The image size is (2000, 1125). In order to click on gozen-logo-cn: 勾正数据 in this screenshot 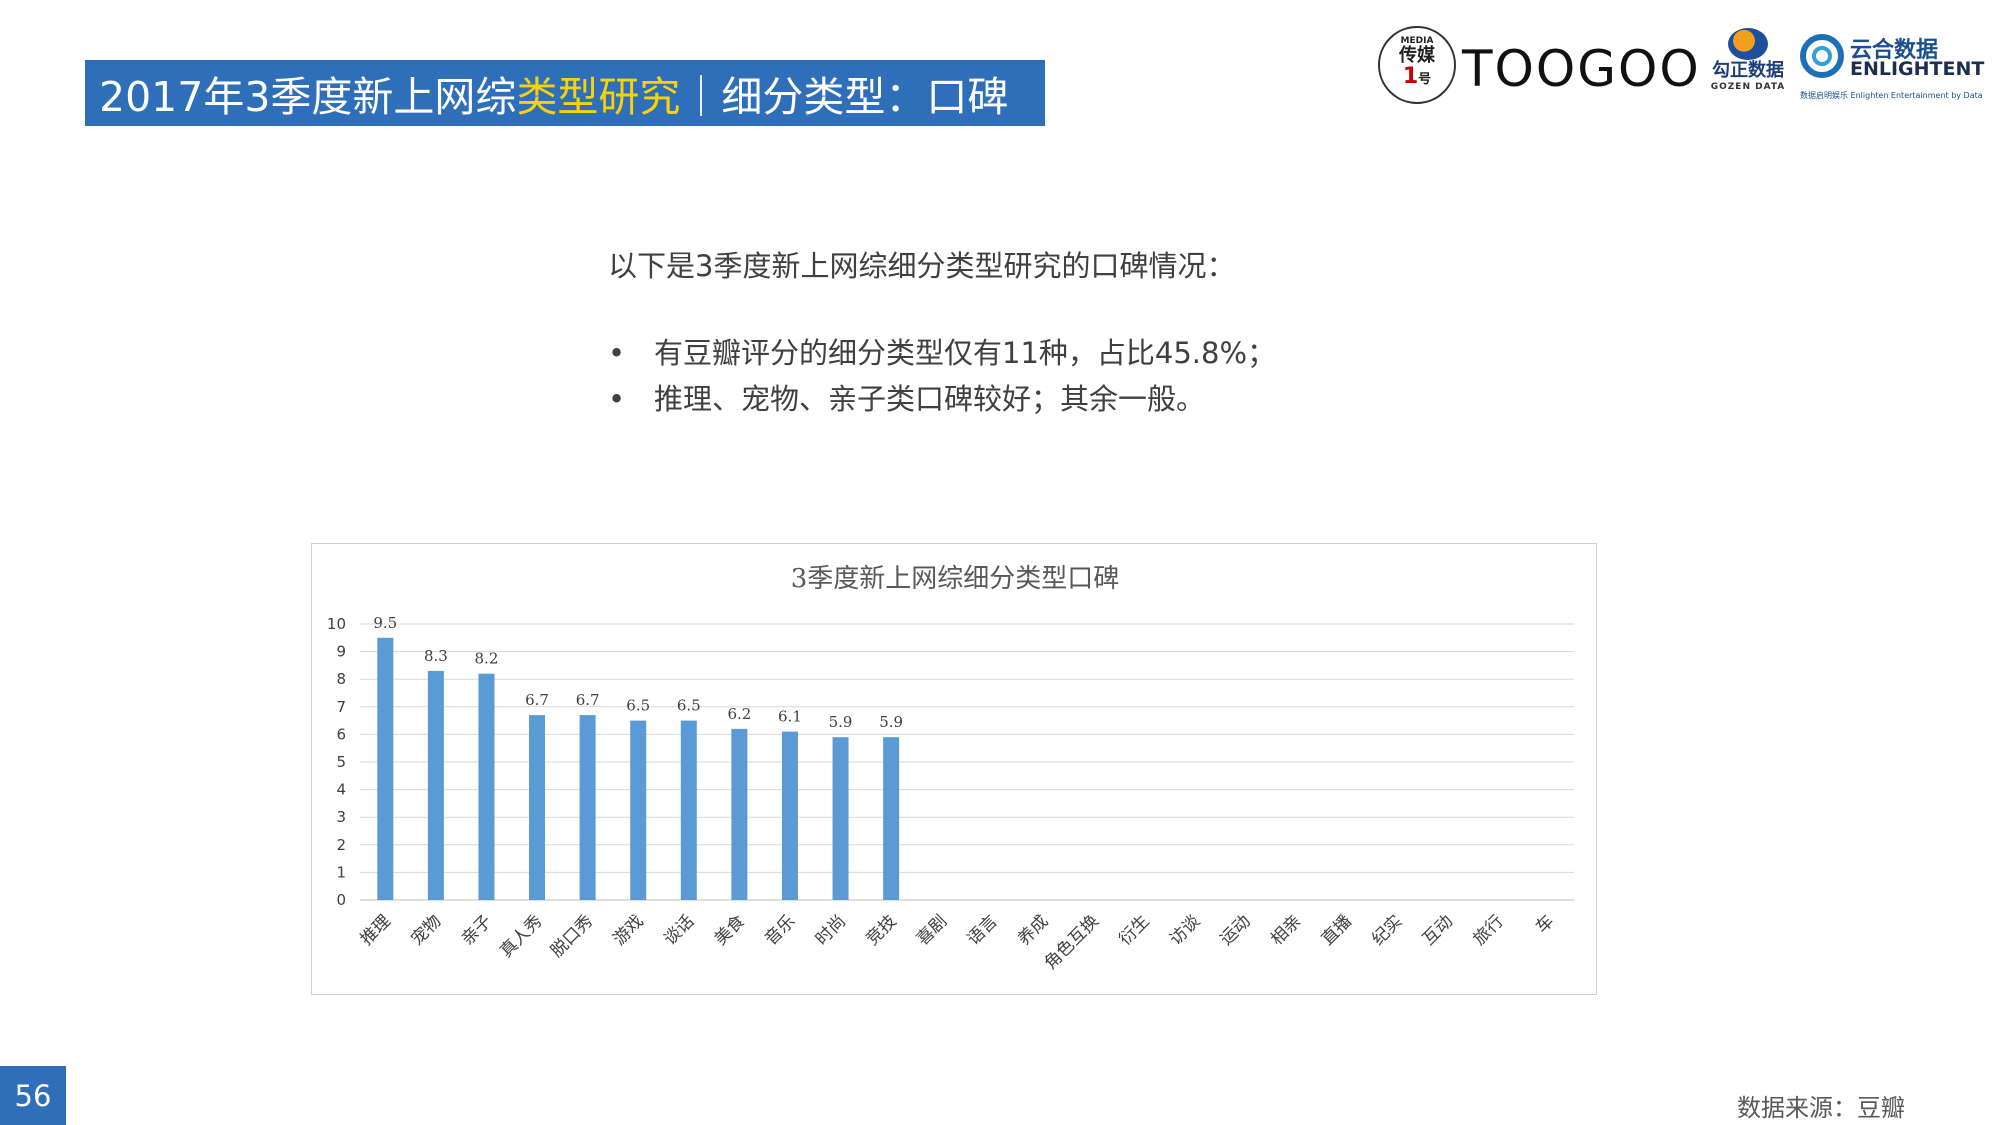, I will do `click(1748, 70)`.